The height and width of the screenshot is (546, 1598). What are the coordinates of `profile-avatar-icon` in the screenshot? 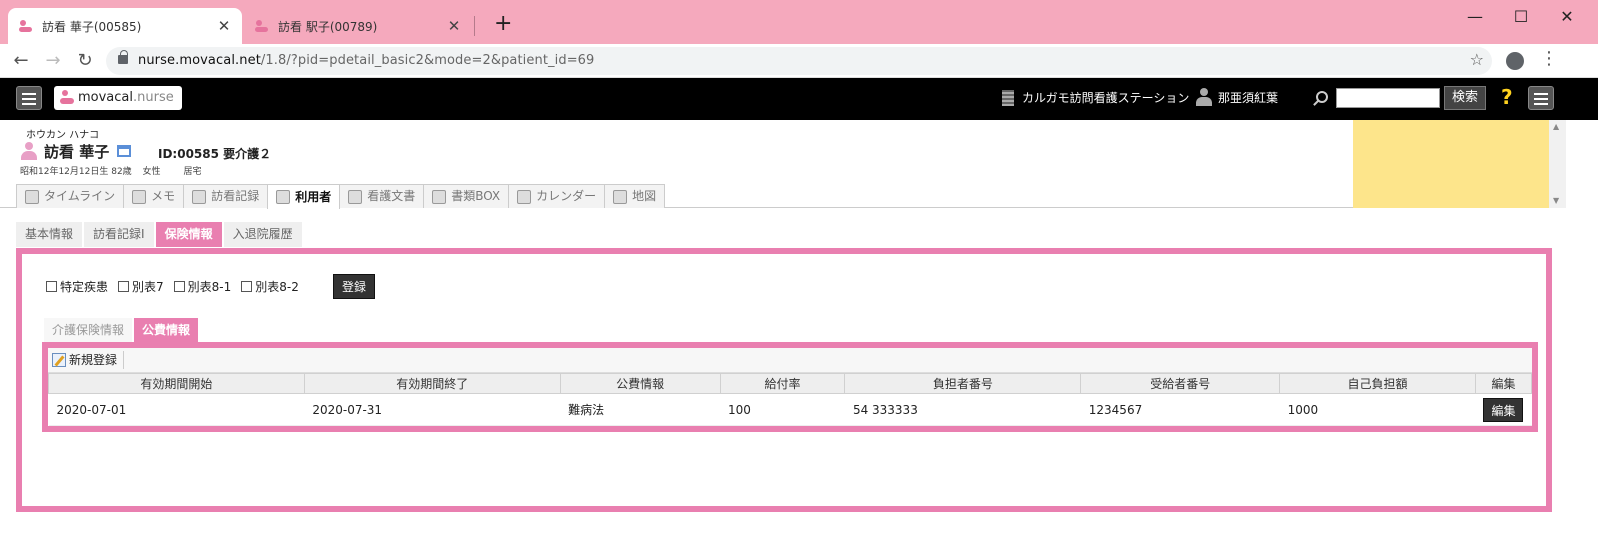 It's located at (1515, 61).